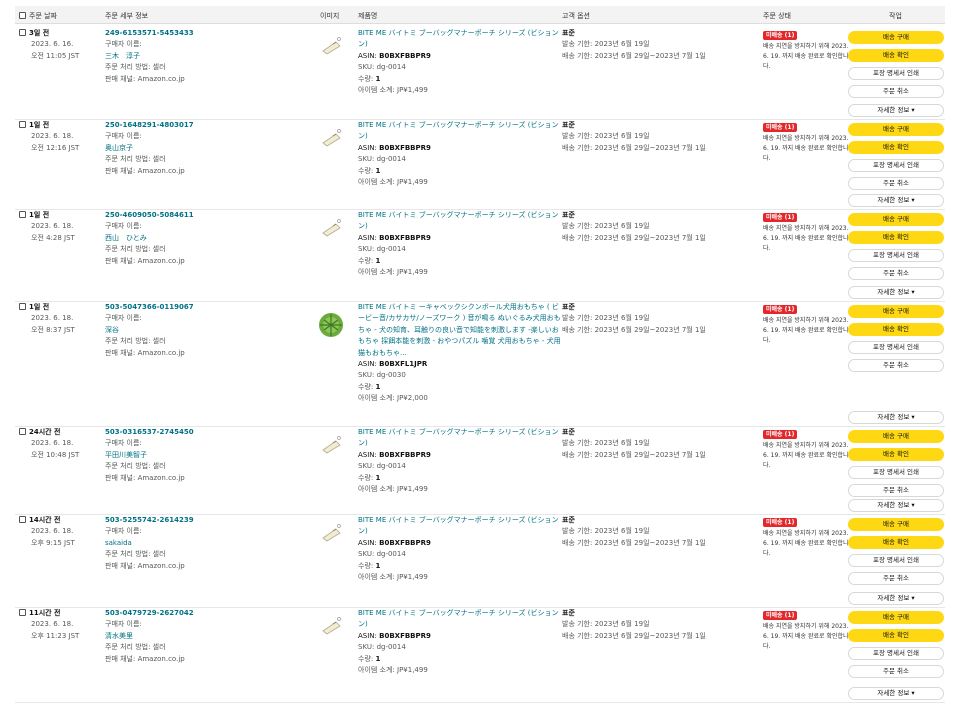  Describe the element at coordinates (412, 489) in the screenshot. I see `subtotal-value: JP¥1,499` at that location.